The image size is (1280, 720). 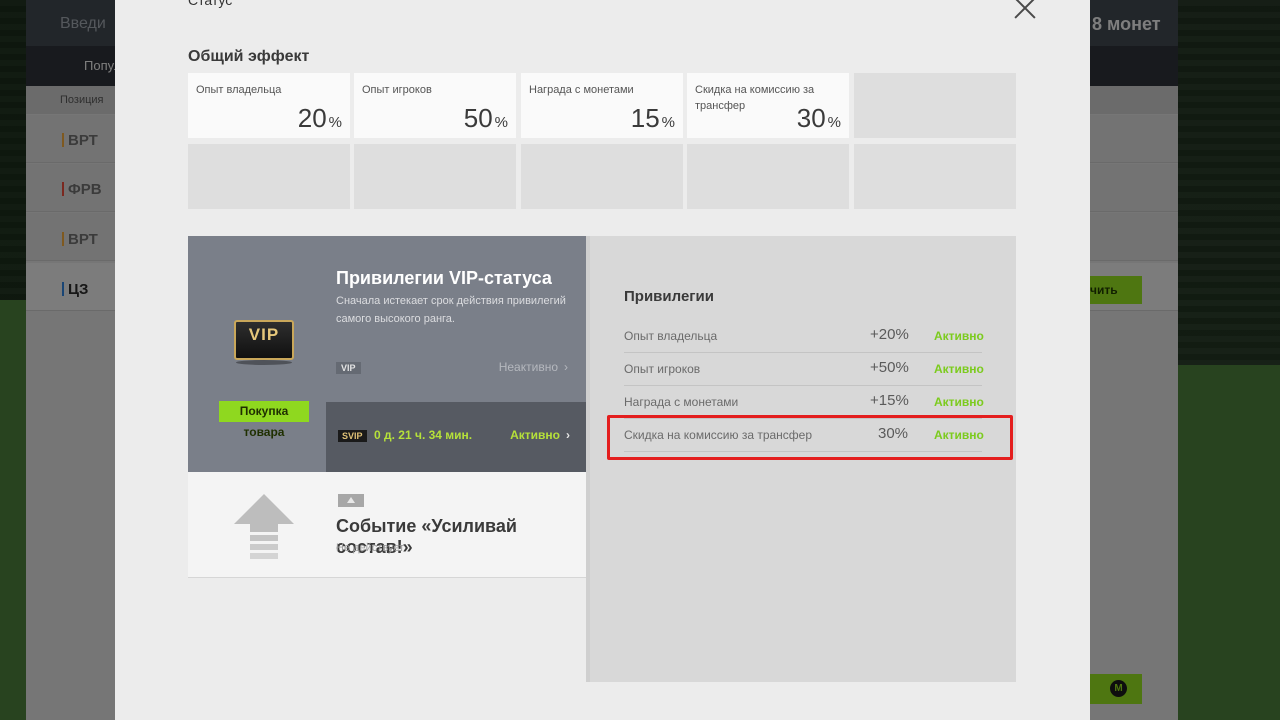 I want to click on privileges-title: Привилегии, so click(x=669, y=296).